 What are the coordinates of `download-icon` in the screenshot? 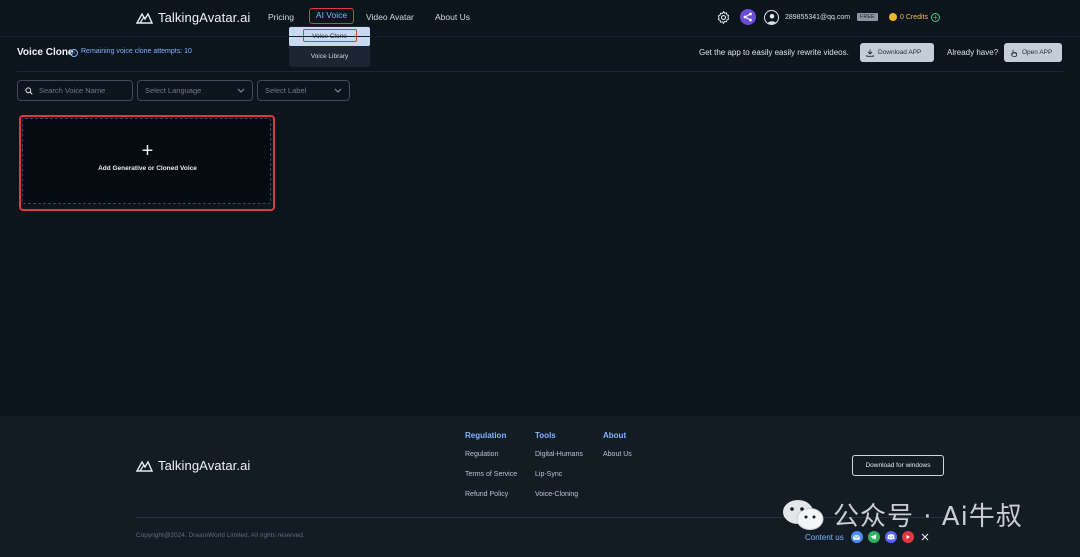 It's located at (870, 53).